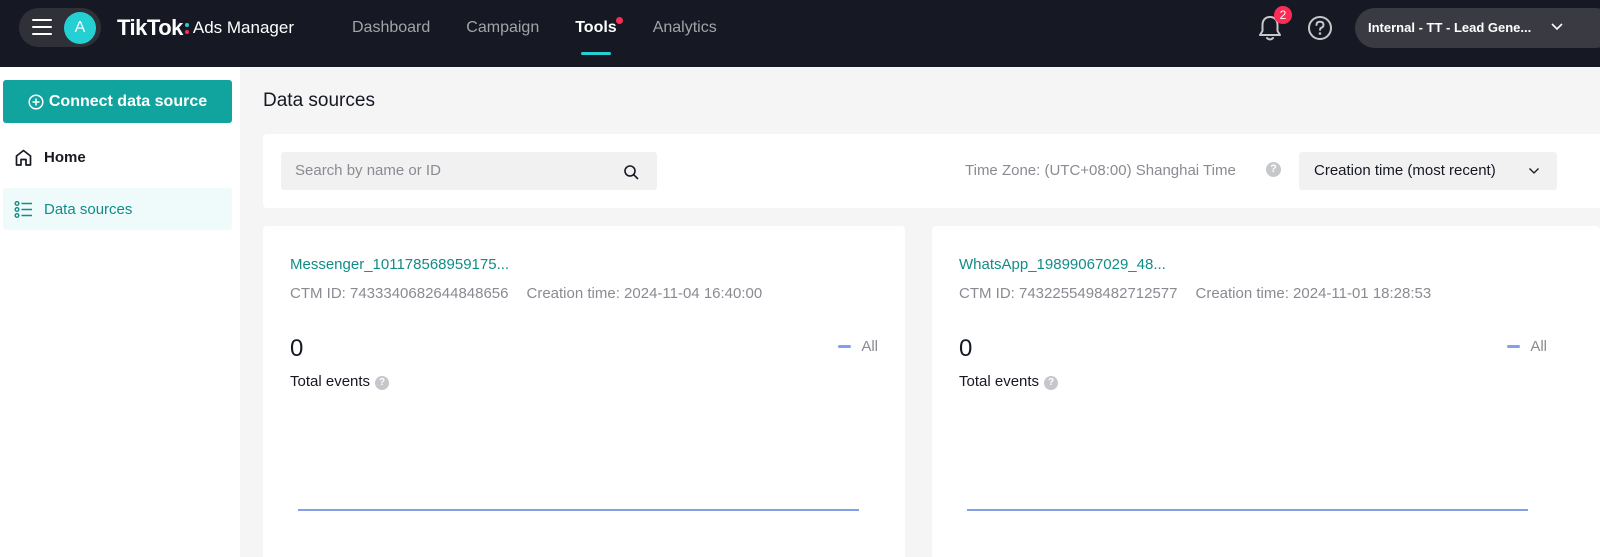 This screenshot has width=1600, height=557. I want to click on nav-tools: Tools, so click(599, 27).